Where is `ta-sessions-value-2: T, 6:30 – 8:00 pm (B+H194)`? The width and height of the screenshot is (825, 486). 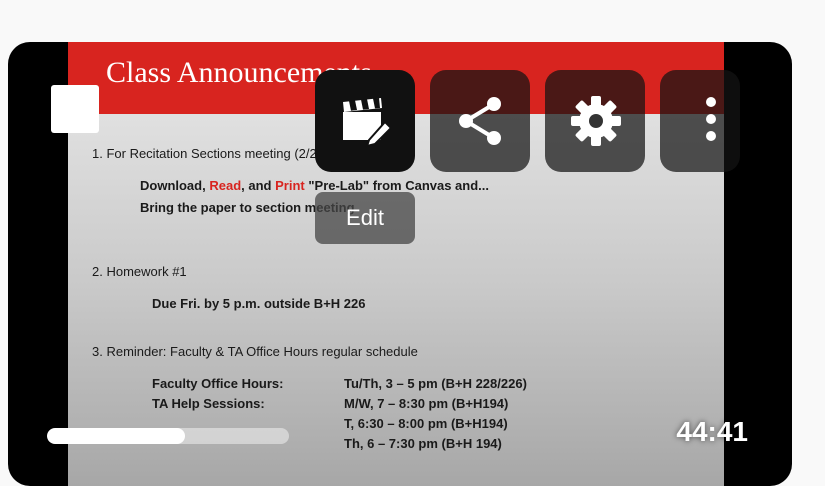
ta-sessions-value-2: T, 6:30 – 8:00 pm (B+H194) is located at coordinates (426, 423).